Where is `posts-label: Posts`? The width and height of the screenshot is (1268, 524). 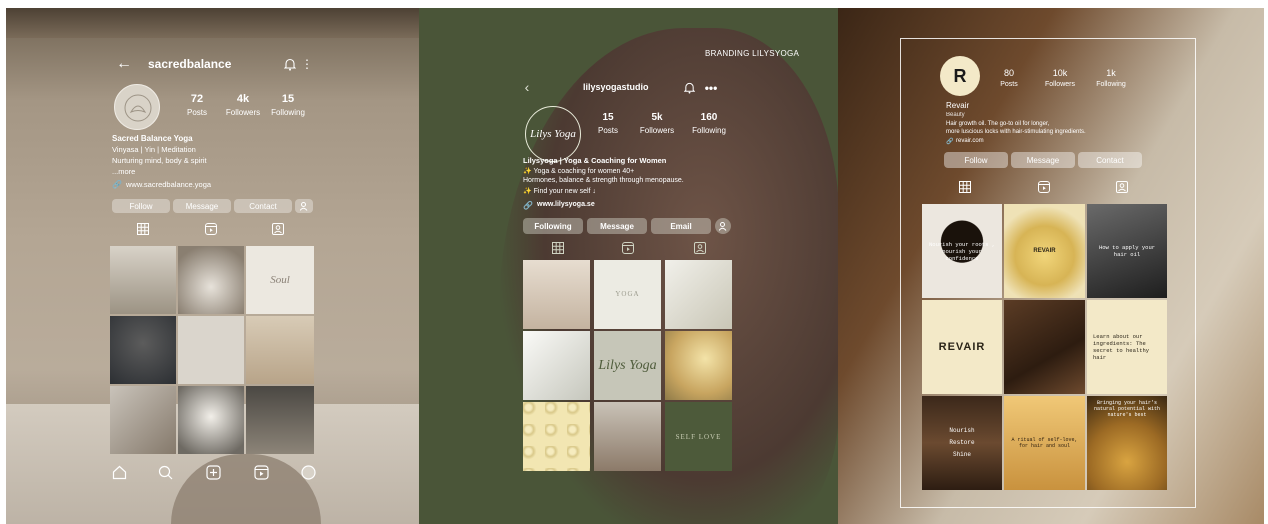
posts-label: Posts is located at coordinates (607, 130).